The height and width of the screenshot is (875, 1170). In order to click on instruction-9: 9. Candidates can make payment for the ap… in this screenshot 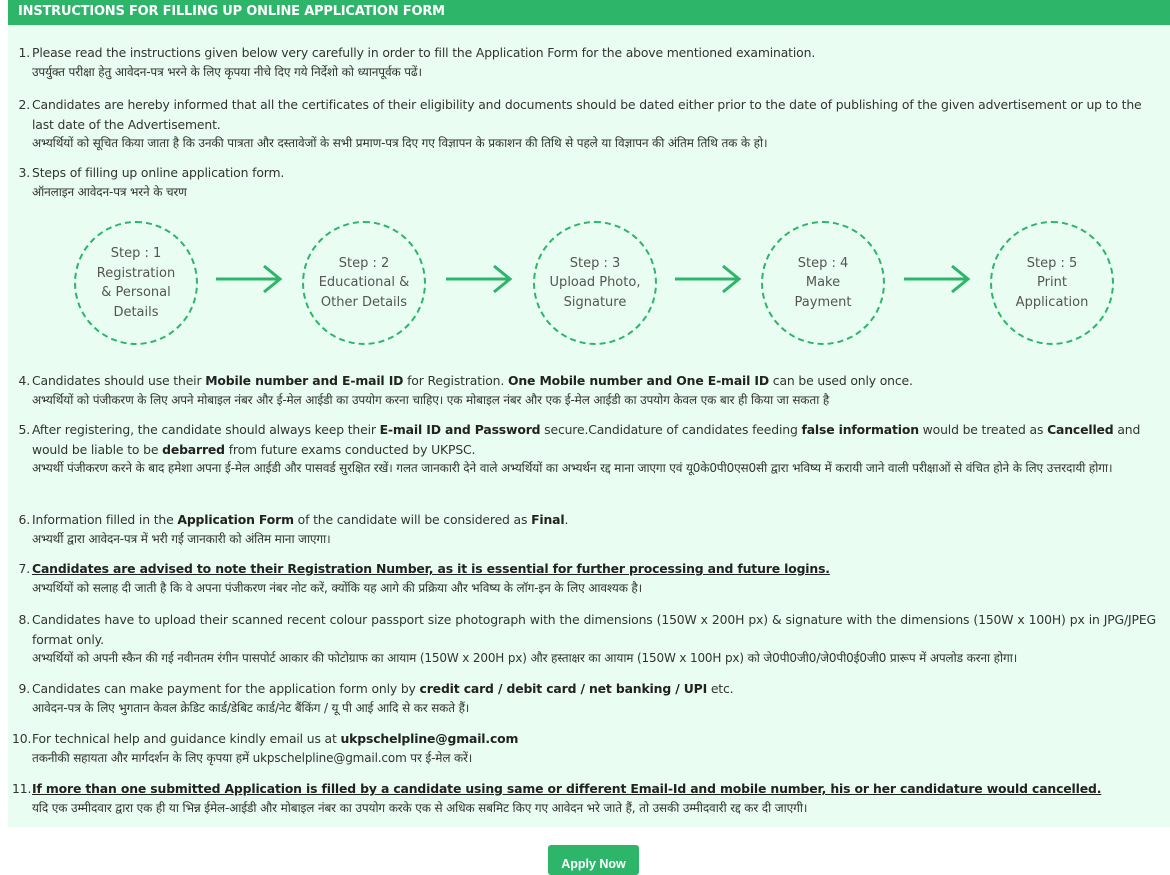, I will do `click(587, 698)`.